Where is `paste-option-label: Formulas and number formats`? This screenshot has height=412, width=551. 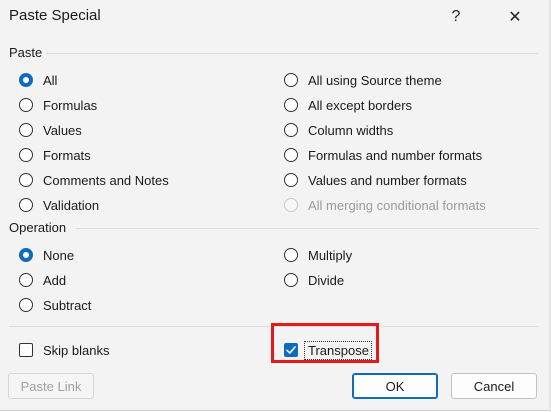
paste-option-label: Formulas and number formats is located at coordinates (395, 155).